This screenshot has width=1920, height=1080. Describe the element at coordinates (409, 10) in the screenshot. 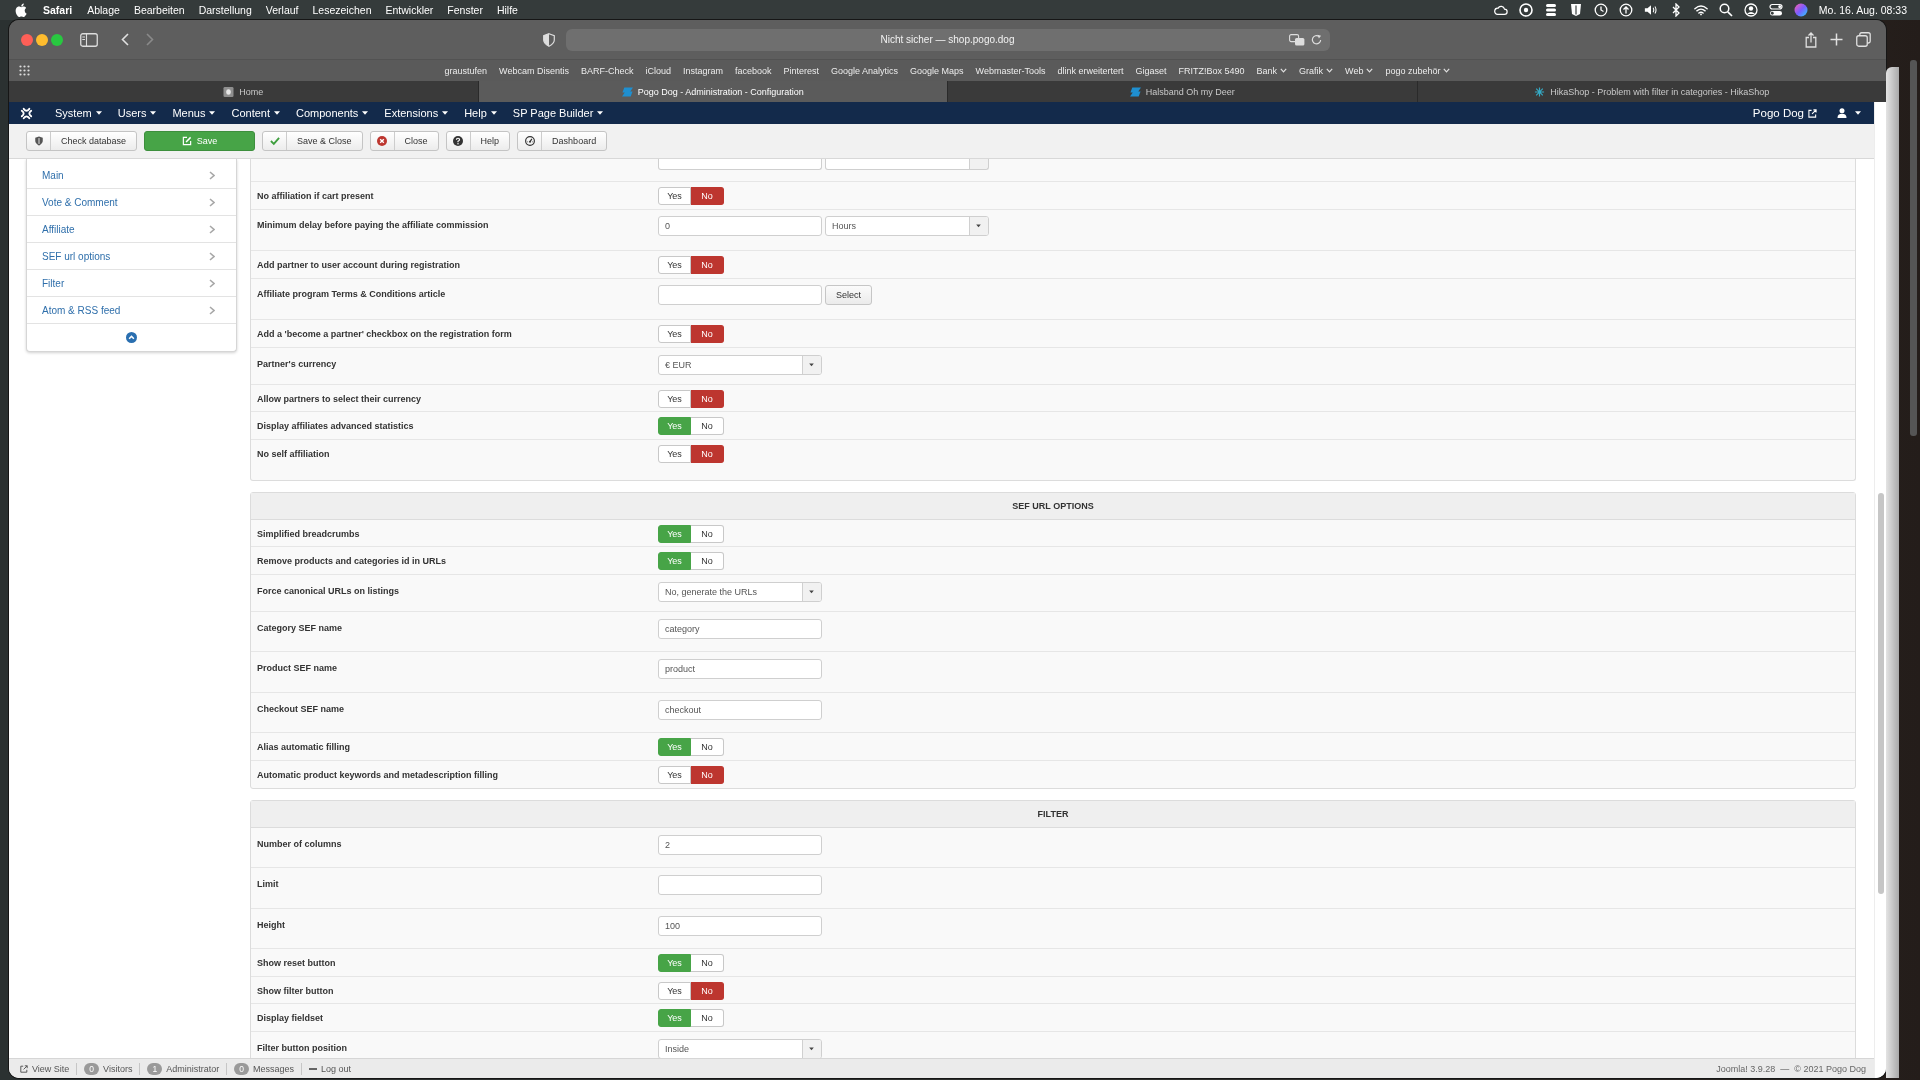

I see `menu-item: Entwickler` at that location.